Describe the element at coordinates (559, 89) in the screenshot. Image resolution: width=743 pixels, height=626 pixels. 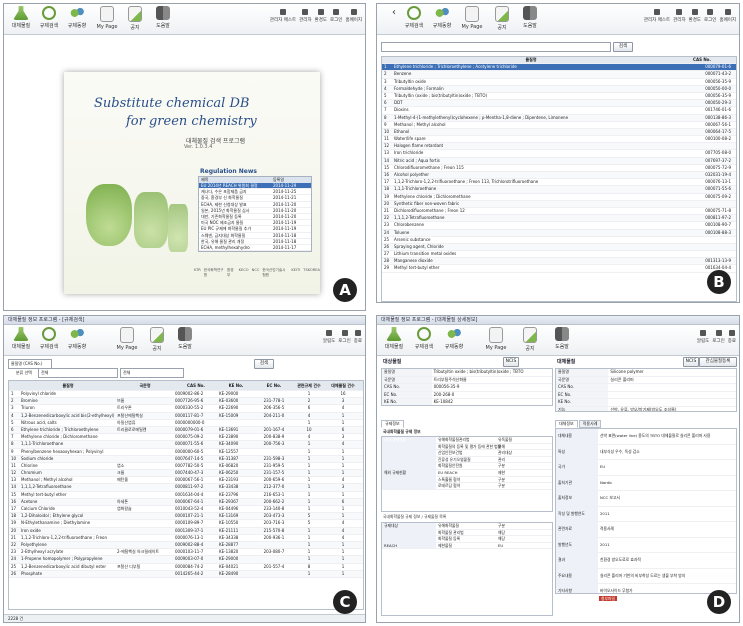
I see `table-row: 4 Formaldehyde ; Formalin 000050-00-0` at that location.